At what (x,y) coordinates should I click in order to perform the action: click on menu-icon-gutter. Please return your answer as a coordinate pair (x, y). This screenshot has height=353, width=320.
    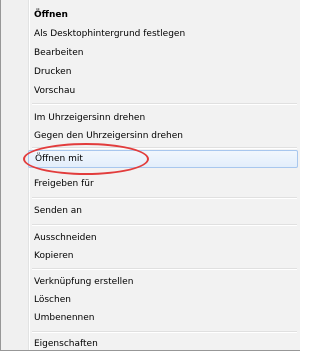
    Looking at the image, I should click on (14, 175).